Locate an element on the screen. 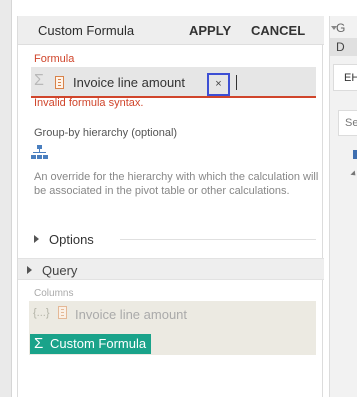 The image size is (357, 397). query-label: Query is located at coordinates (60, 270).